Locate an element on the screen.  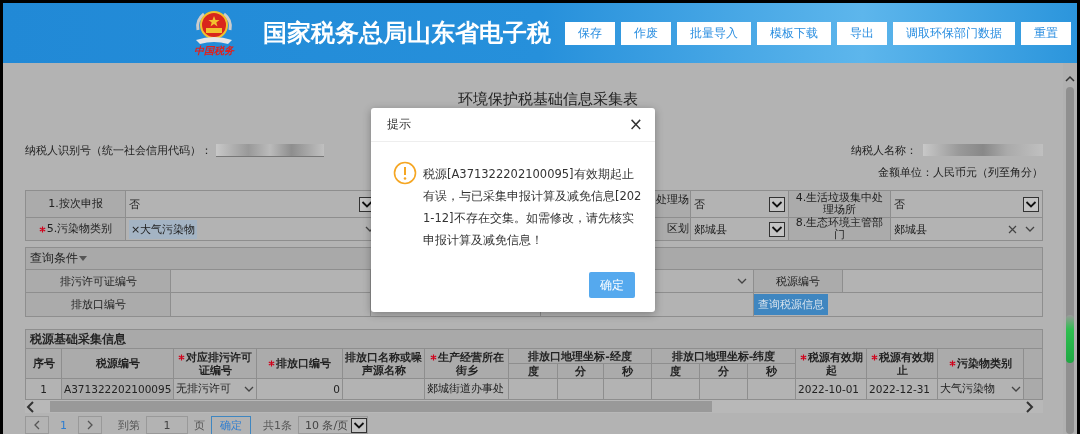
site-title: 国家税务总局山东省电子税 is located at coordinates (407, 33).